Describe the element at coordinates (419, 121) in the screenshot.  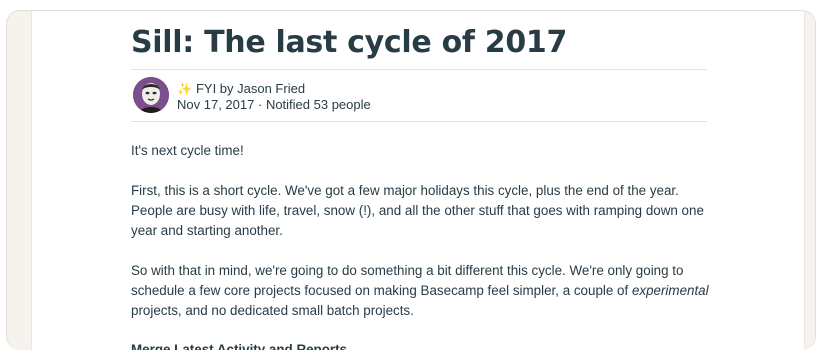
I see `meta-divider` at that location.